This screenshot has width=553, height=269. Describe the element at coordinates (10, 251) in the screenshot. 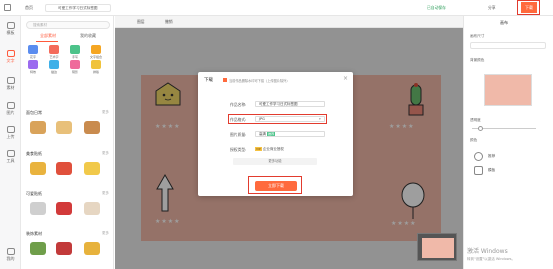

I see `user-icon` at that location.